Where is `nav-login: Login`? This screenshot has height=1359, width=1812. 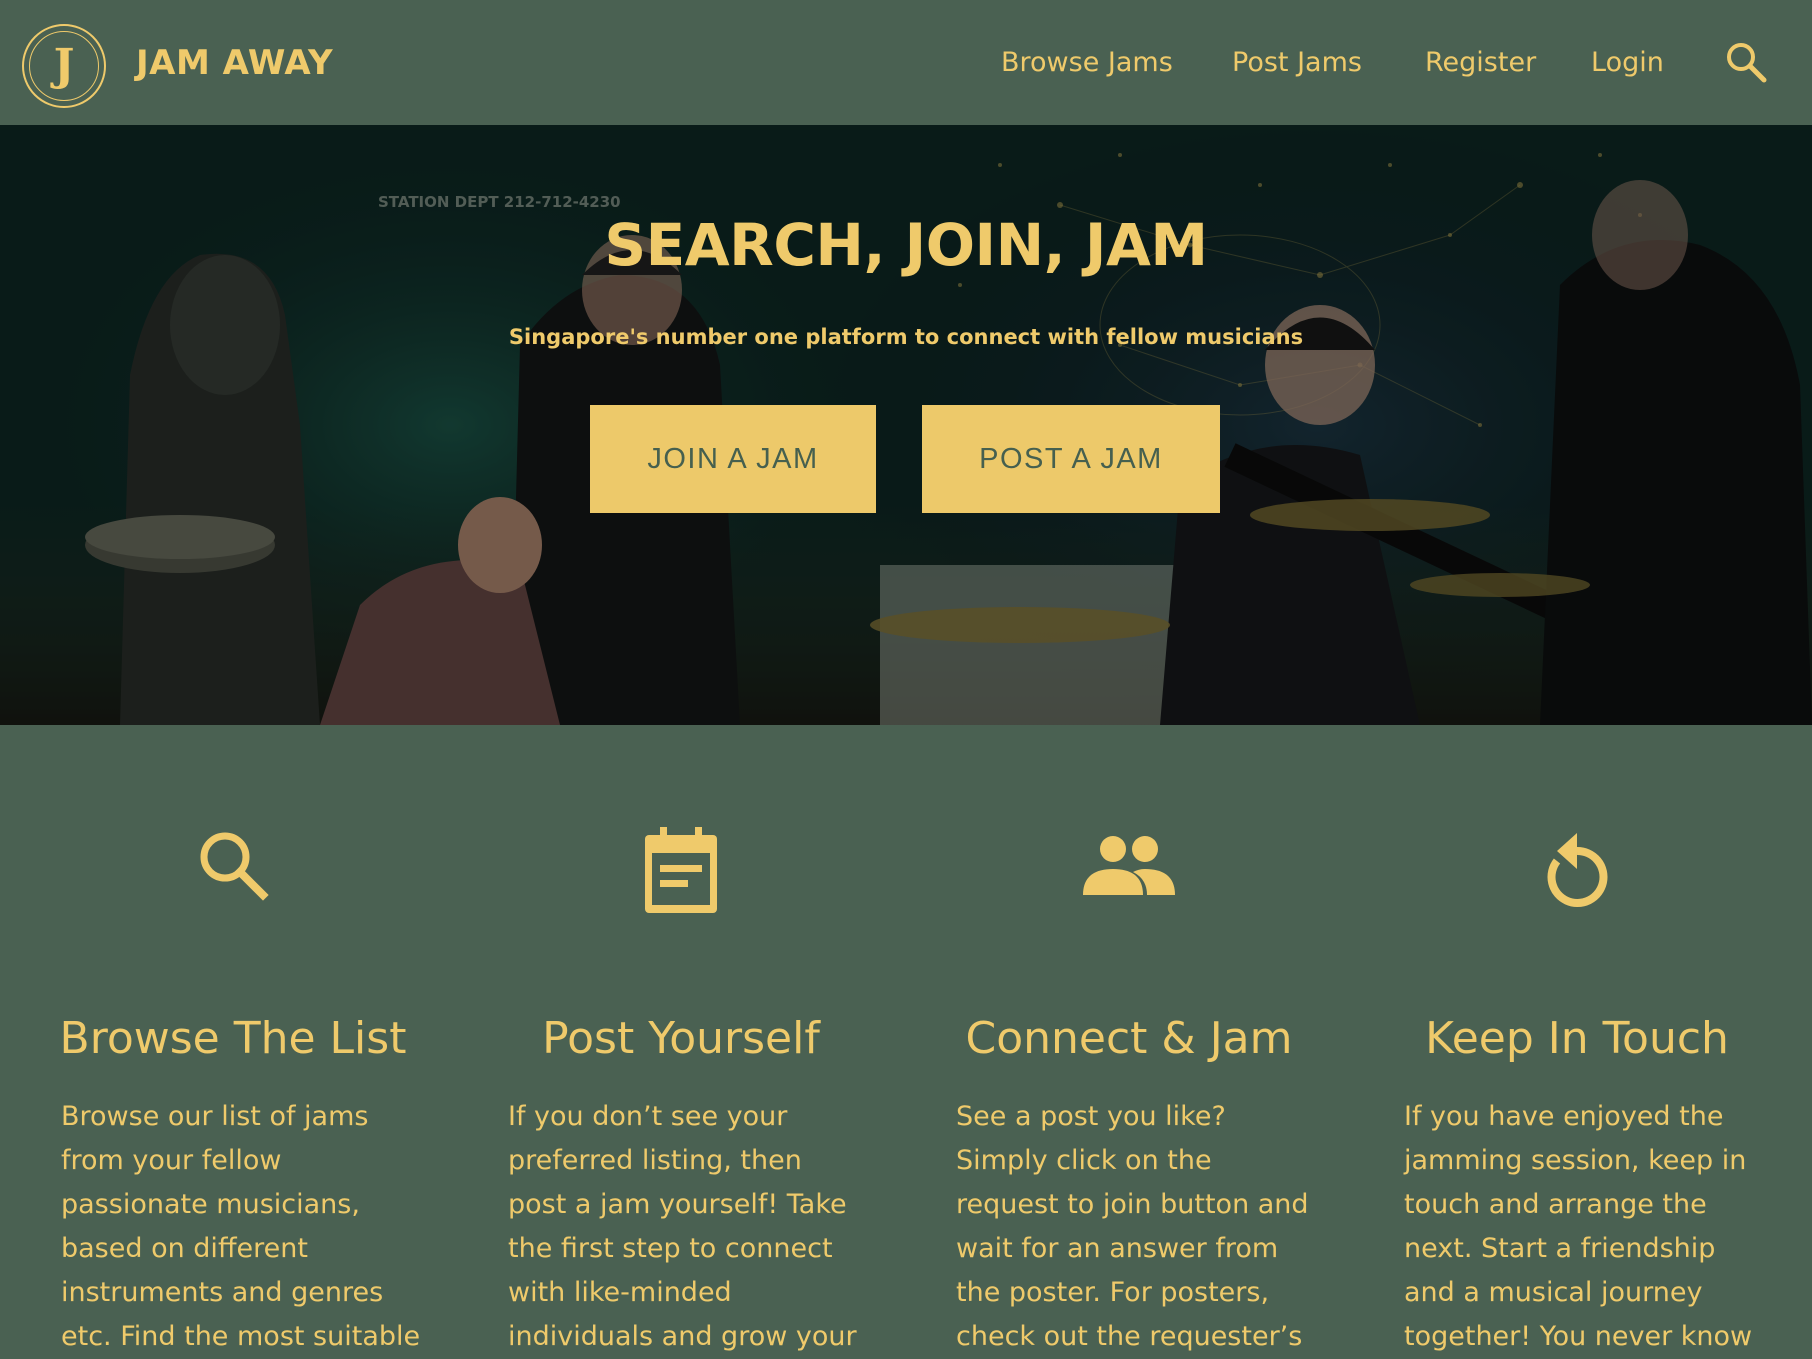 nav-login: Login is located at coordinates (1627, 63).